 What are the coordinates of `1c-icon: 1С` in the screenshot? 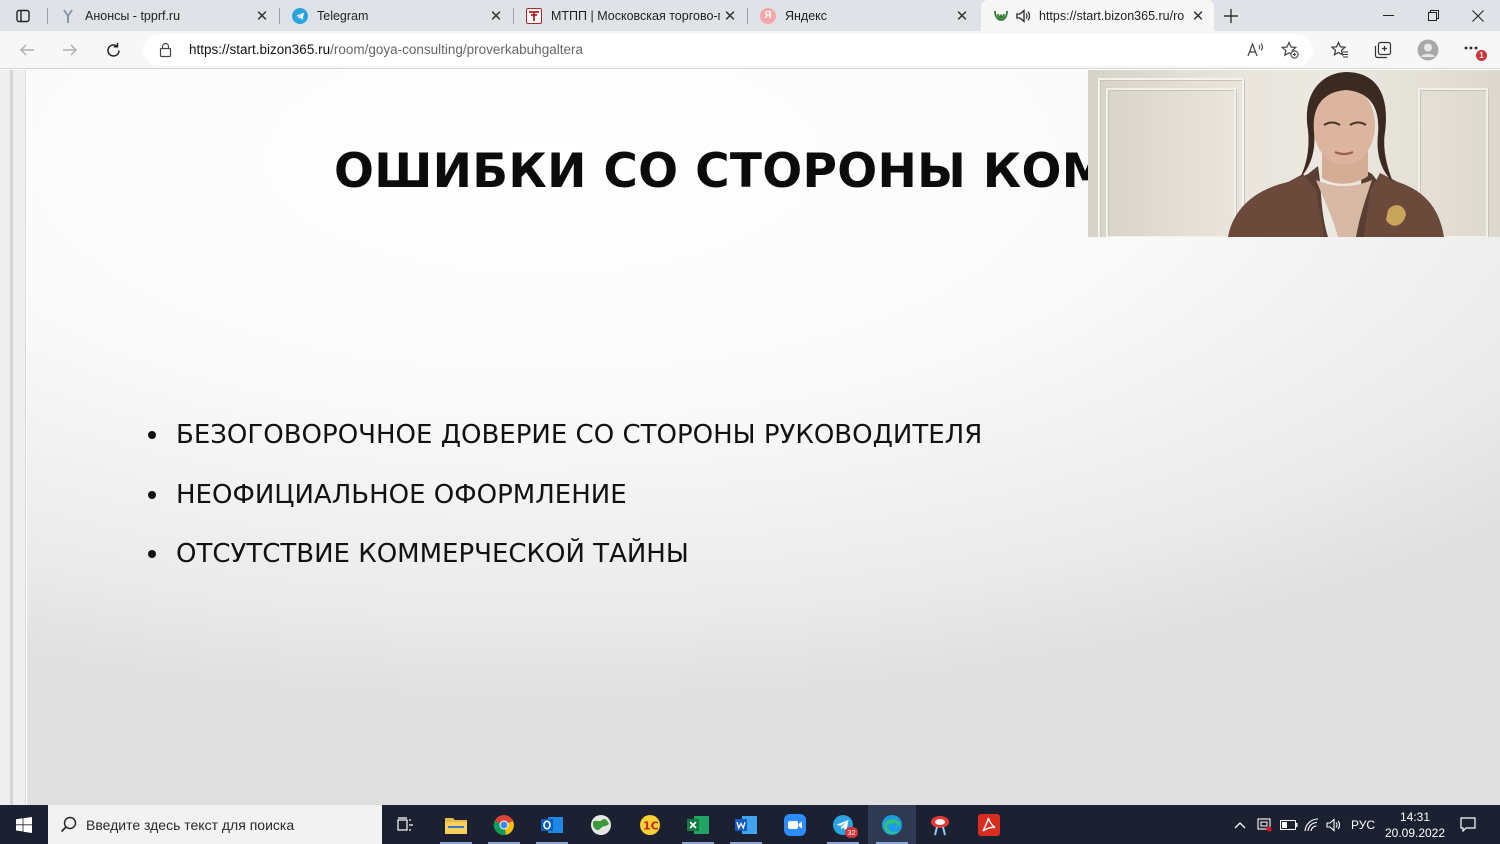 It's located at (650, 824).